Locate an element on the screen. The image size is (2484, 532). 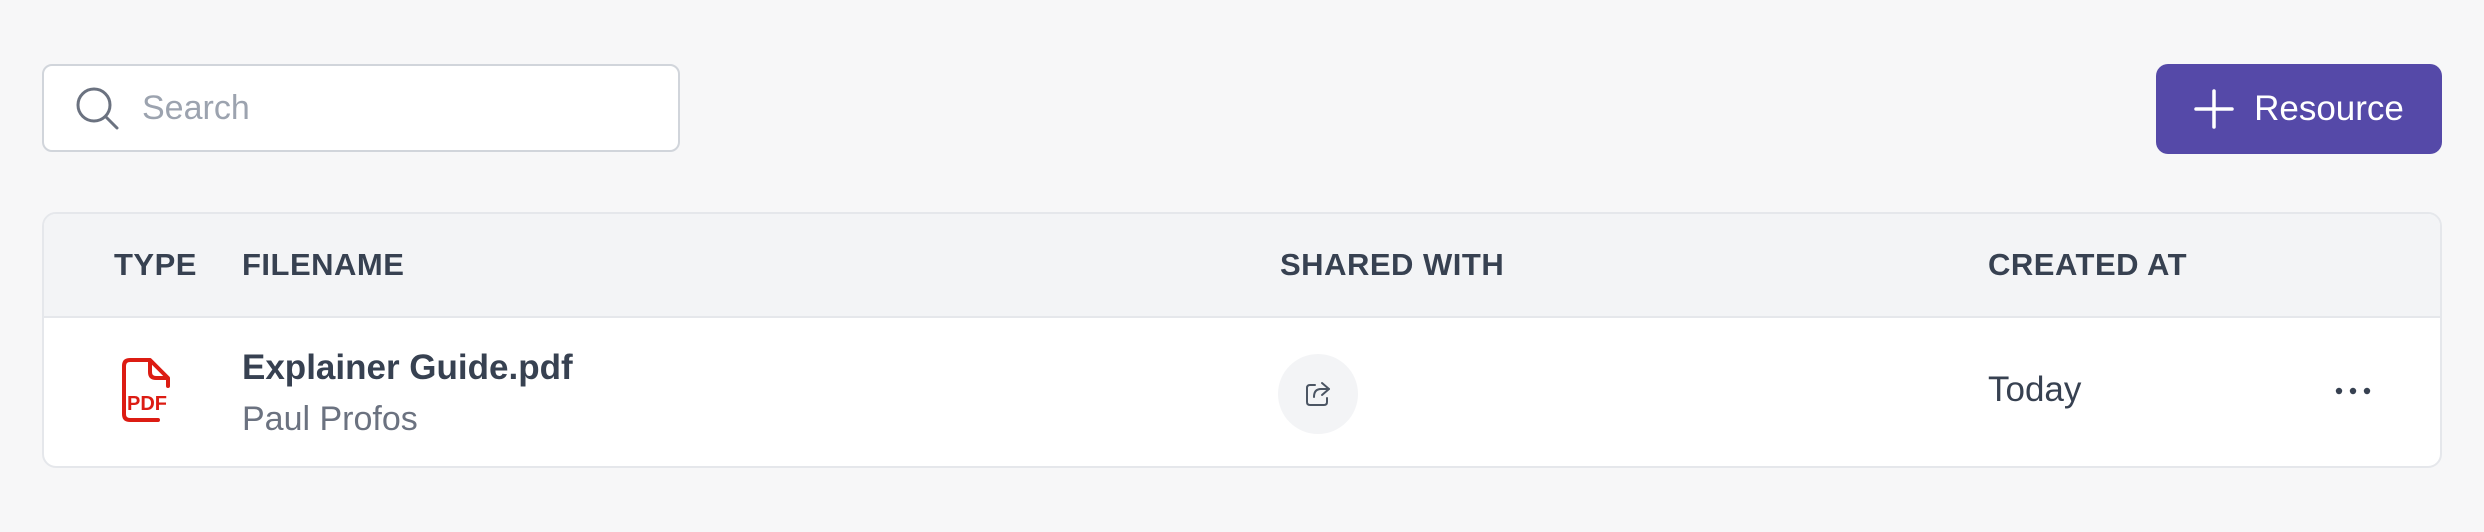
add-resource-button: Resource is located at coordinates (2299, 109).